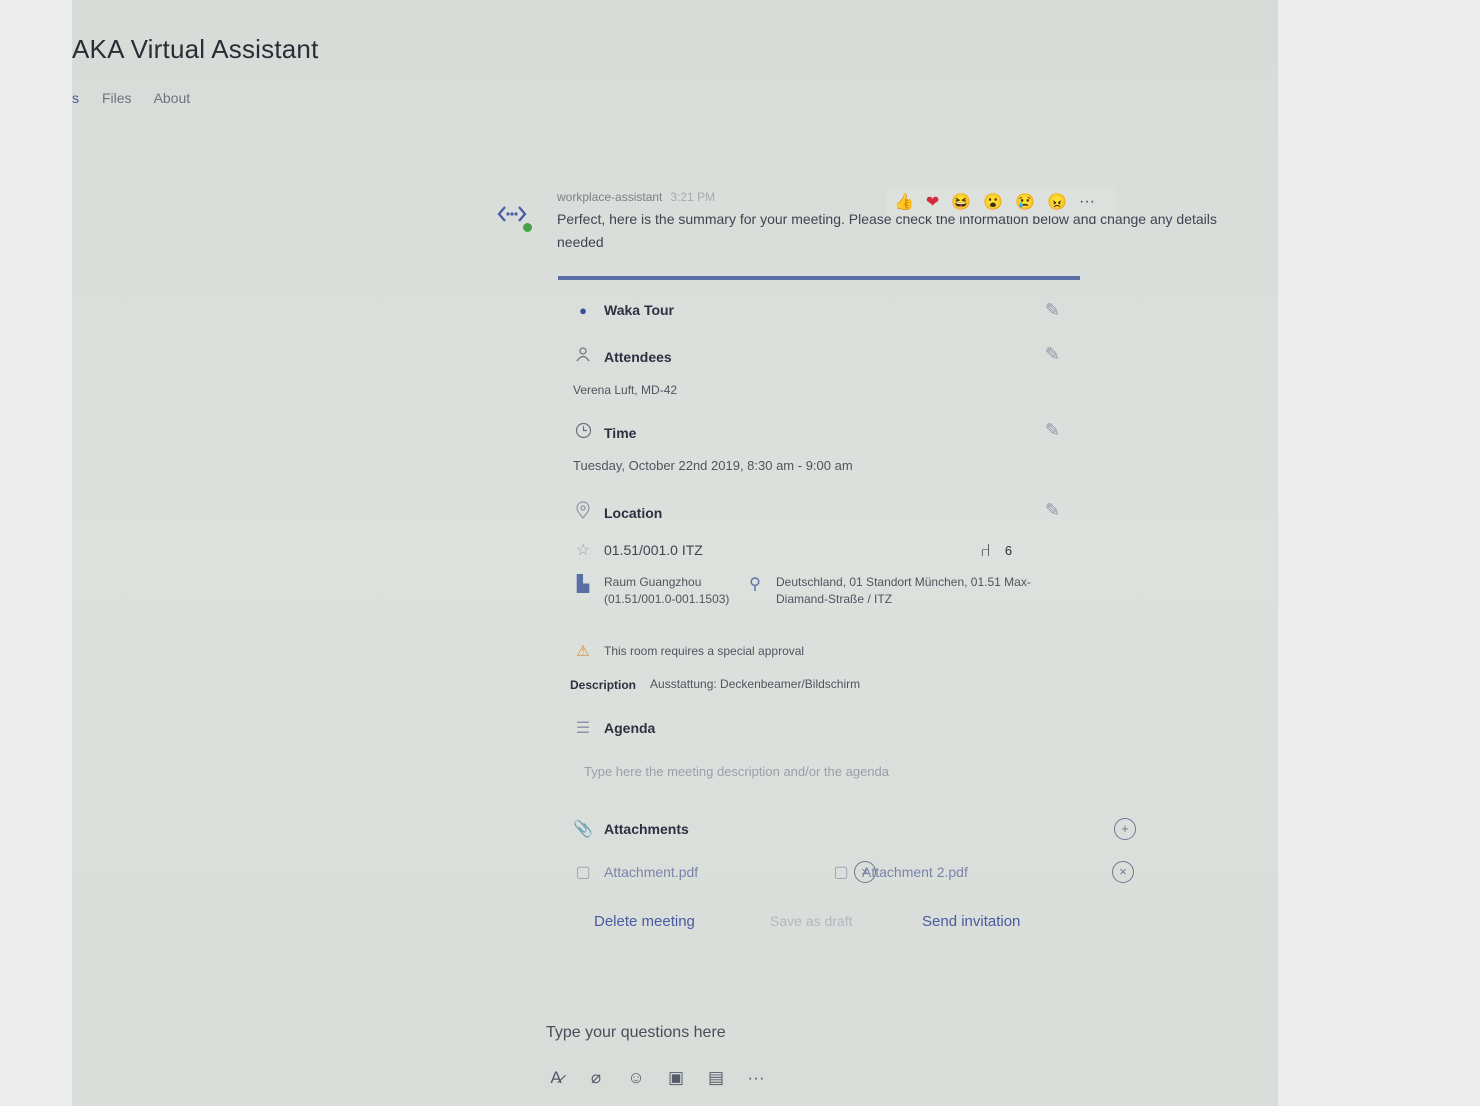 Image resolution: width=1480 pixels, height=1106 pixels. Describe the element at coordinates (1025, 202) in the screenshot. I see `sad-reaction-icon: 😢` at that location.